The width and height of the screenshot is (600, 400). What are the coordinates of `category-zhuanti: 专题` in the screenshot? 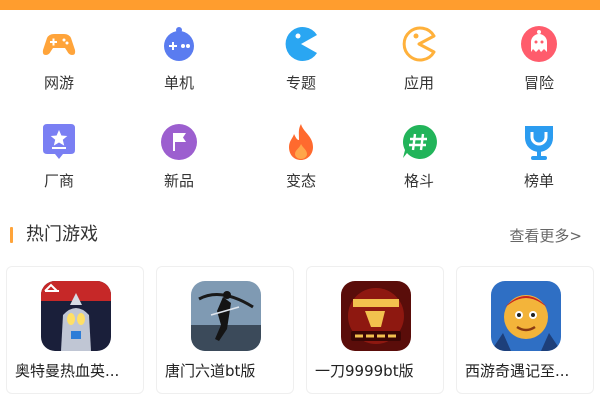 It's located at (301, 58).